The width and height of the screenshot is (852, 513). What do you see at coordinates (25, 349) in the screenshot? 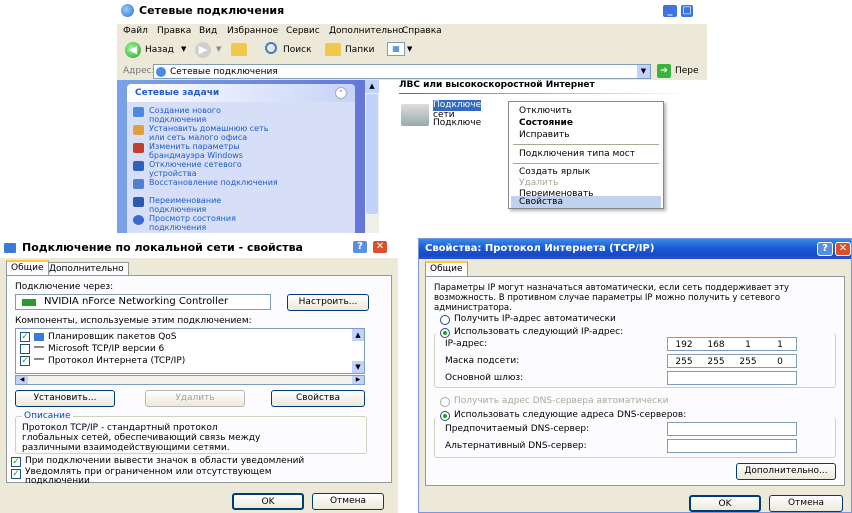
I see `component-checkbox` at bounding box center [25, 349].